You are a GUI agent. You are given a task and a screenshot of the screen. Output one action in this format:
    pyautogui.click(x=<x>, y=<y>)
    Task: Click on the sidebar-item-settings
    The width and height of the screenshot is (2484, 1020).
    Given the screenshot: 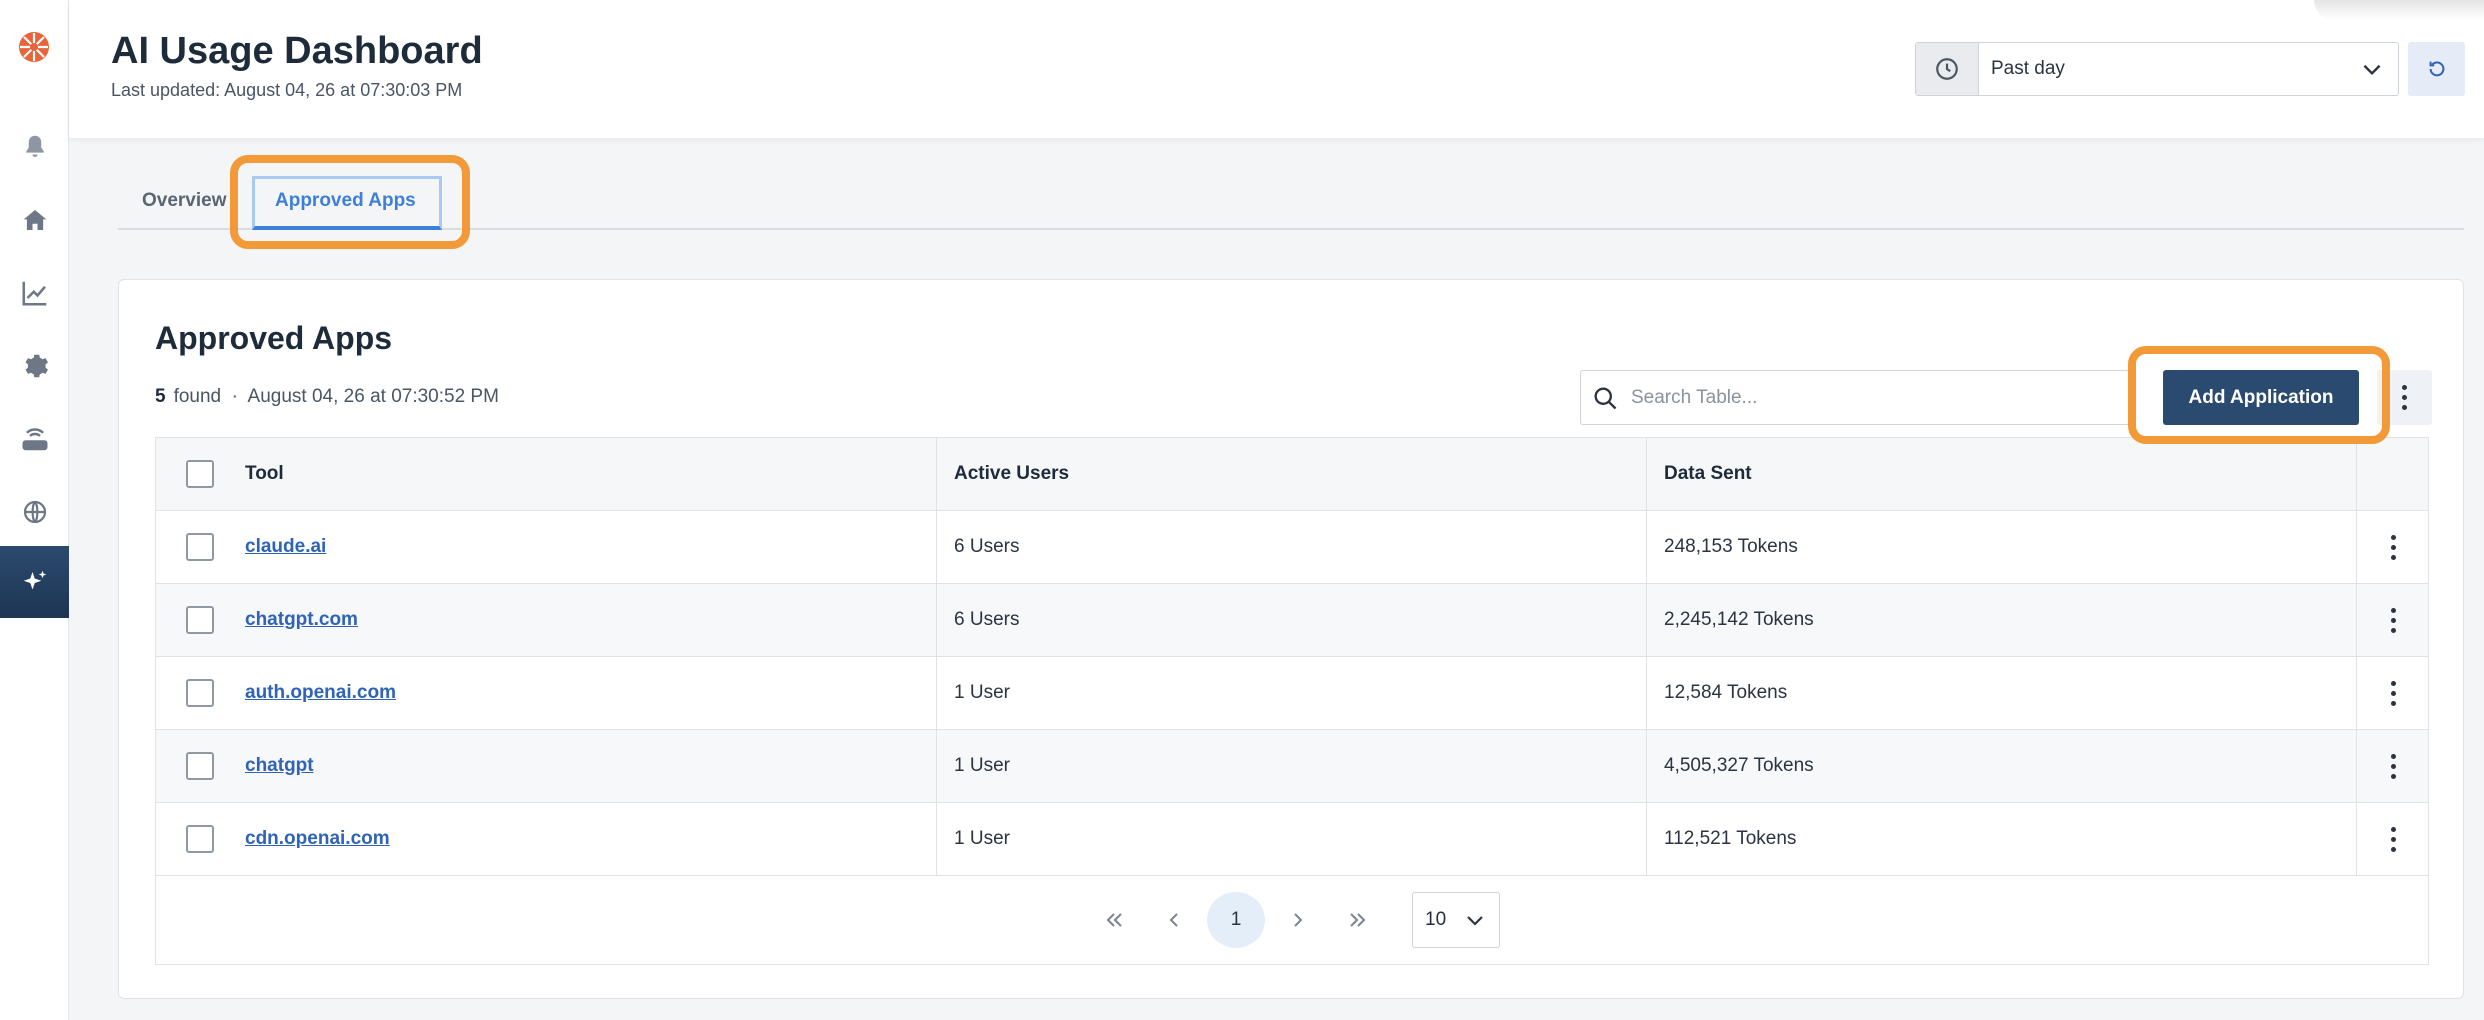 What is the action you would take?
    pyautogui.click(x=34, y=366)
    